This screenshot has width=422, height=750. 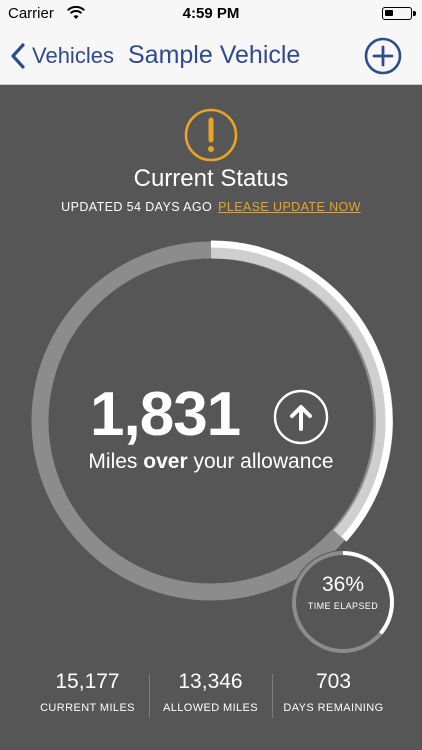 What do you see at coordinates (165, 461) in the screenshot?
I see `caption-emphasis: over` at bounding box center [165, 461].